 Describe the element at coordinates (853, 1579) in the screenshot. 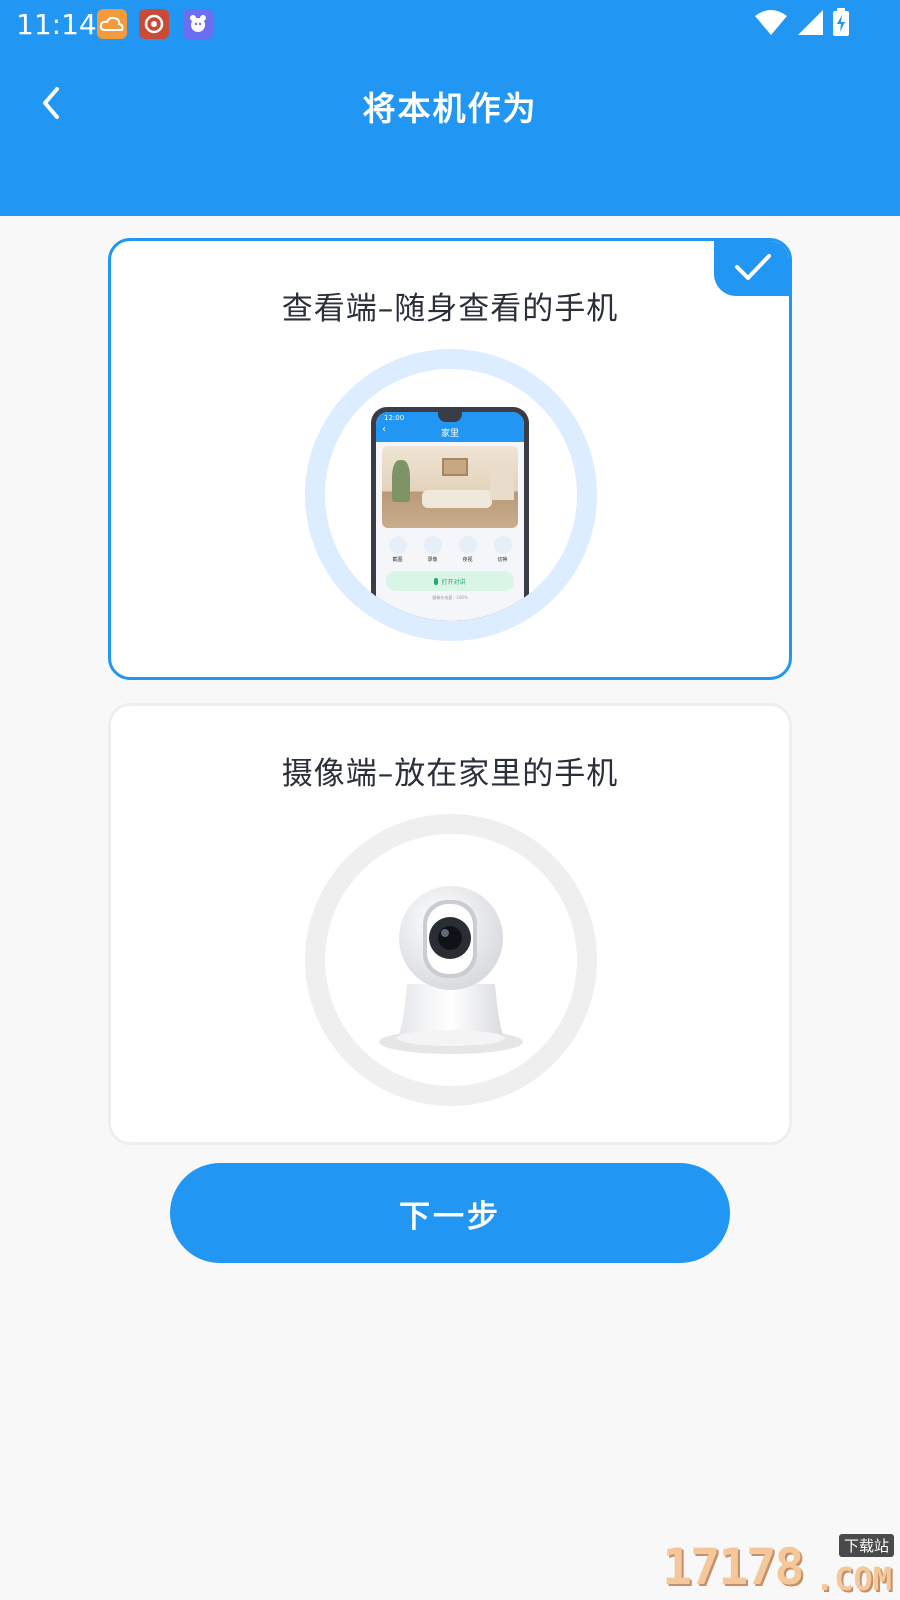

I see `watermark-suffix: .COM` at that location.